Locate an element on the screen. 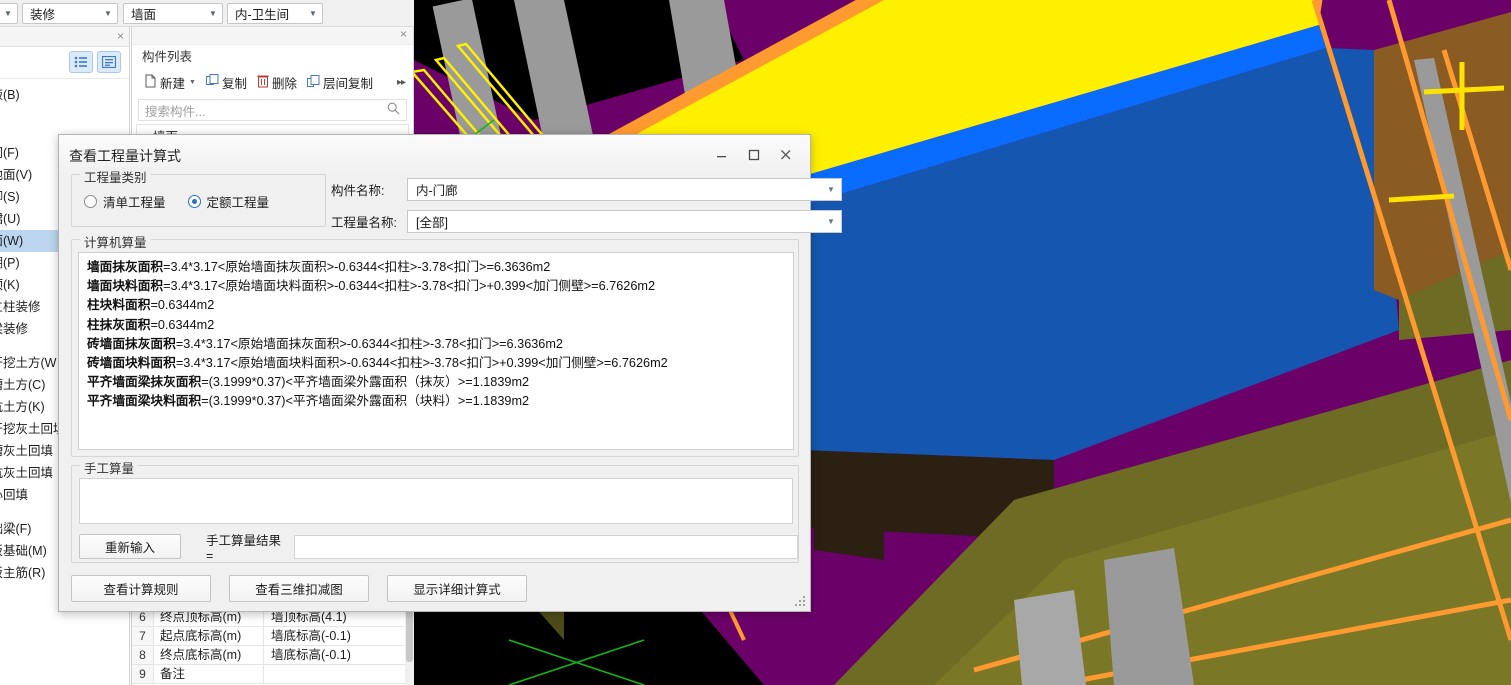  table-row: 8 终点底标高(m) 墙底标高(-0.1) is located at coordinates (273, 655).